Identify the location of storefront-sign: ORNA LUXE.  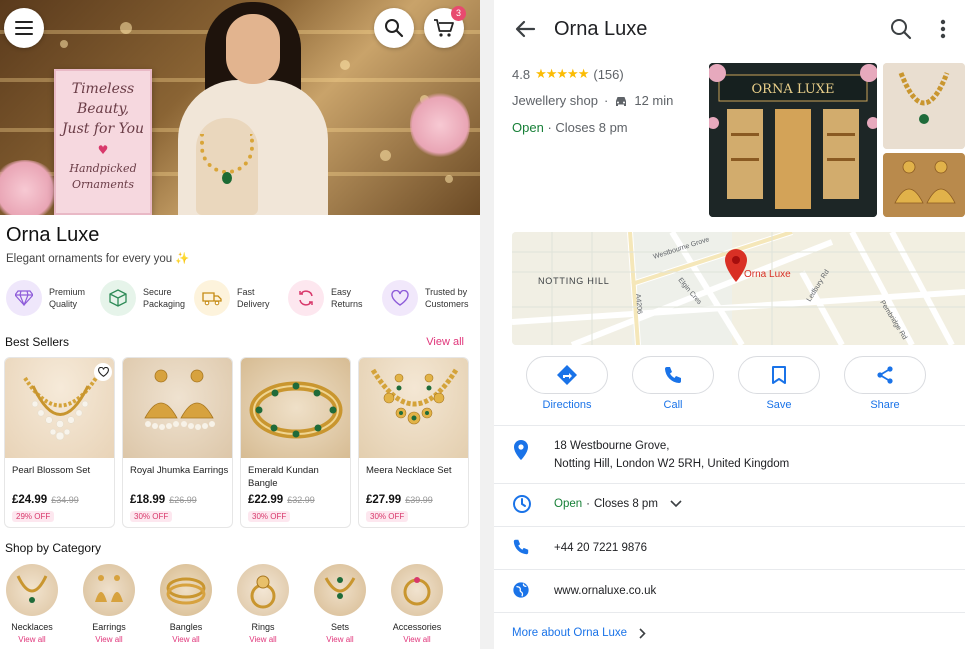
(793, 89).